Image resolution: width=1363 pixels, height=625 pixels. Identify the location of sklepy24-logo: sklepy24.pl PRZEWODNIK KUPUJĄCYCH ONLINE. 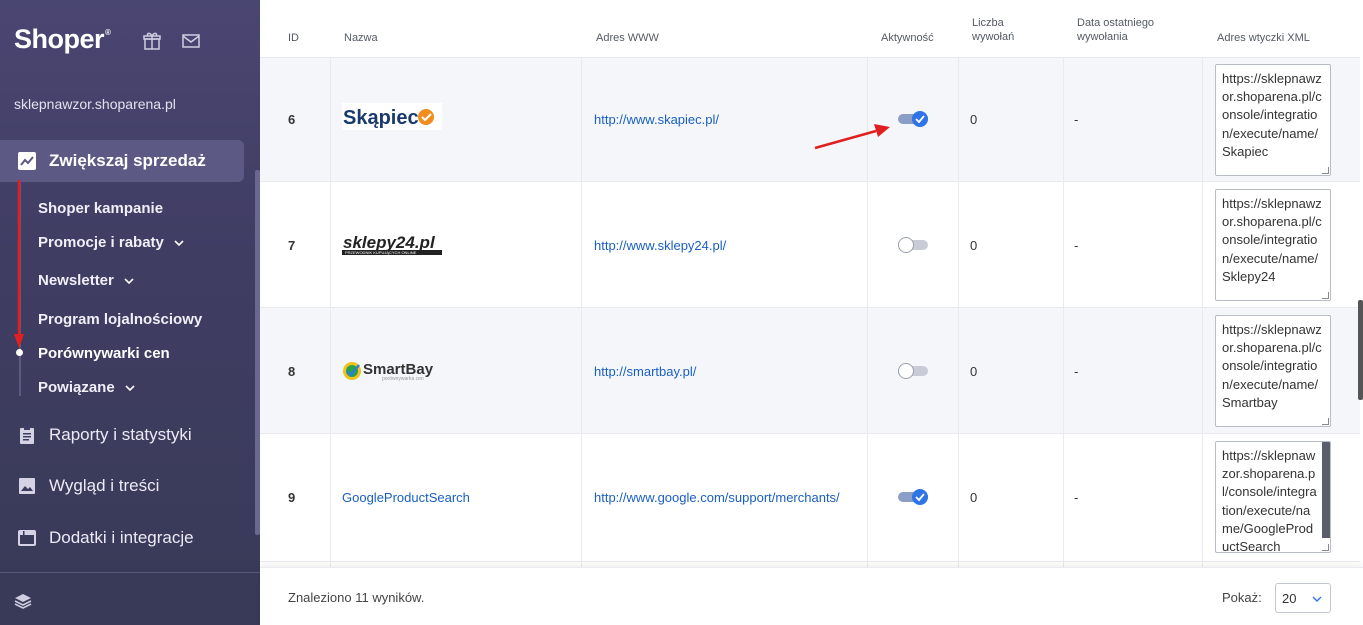
(392, 244).